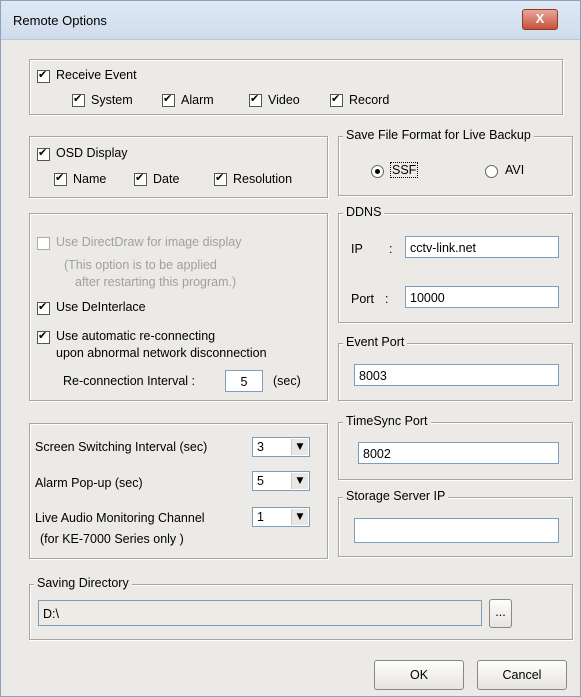  What do you see at coordinates (419, 675) in the screenshot?
I see `ok-button: OK` at bounding box center [419, 675].